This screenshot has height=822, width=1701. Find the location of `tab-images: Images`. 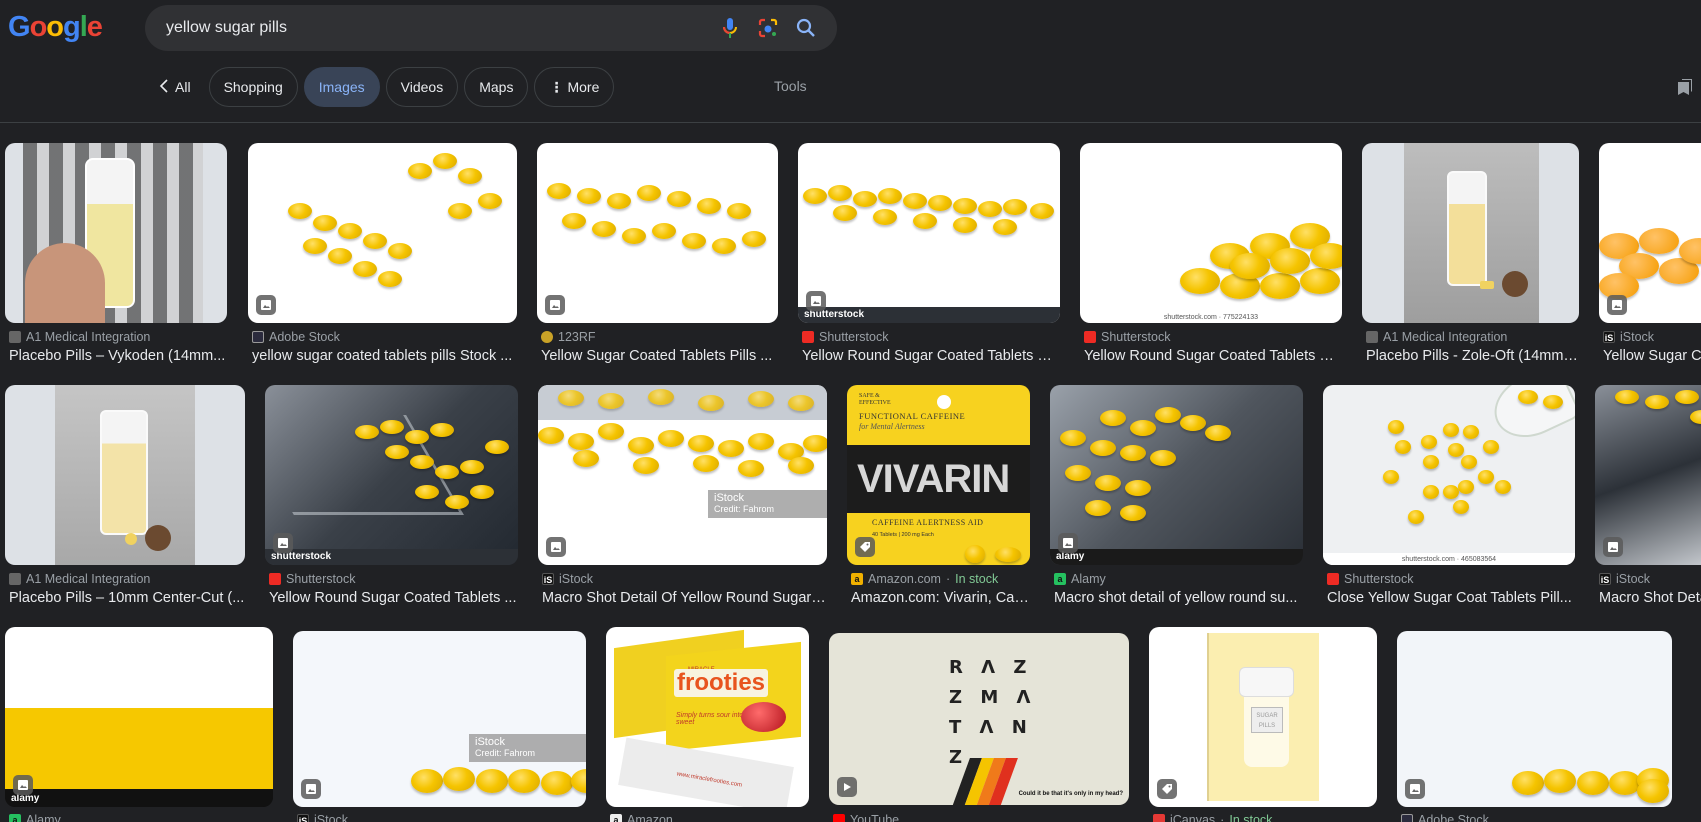

tab-images: Images is located at coordinates (341, 87).